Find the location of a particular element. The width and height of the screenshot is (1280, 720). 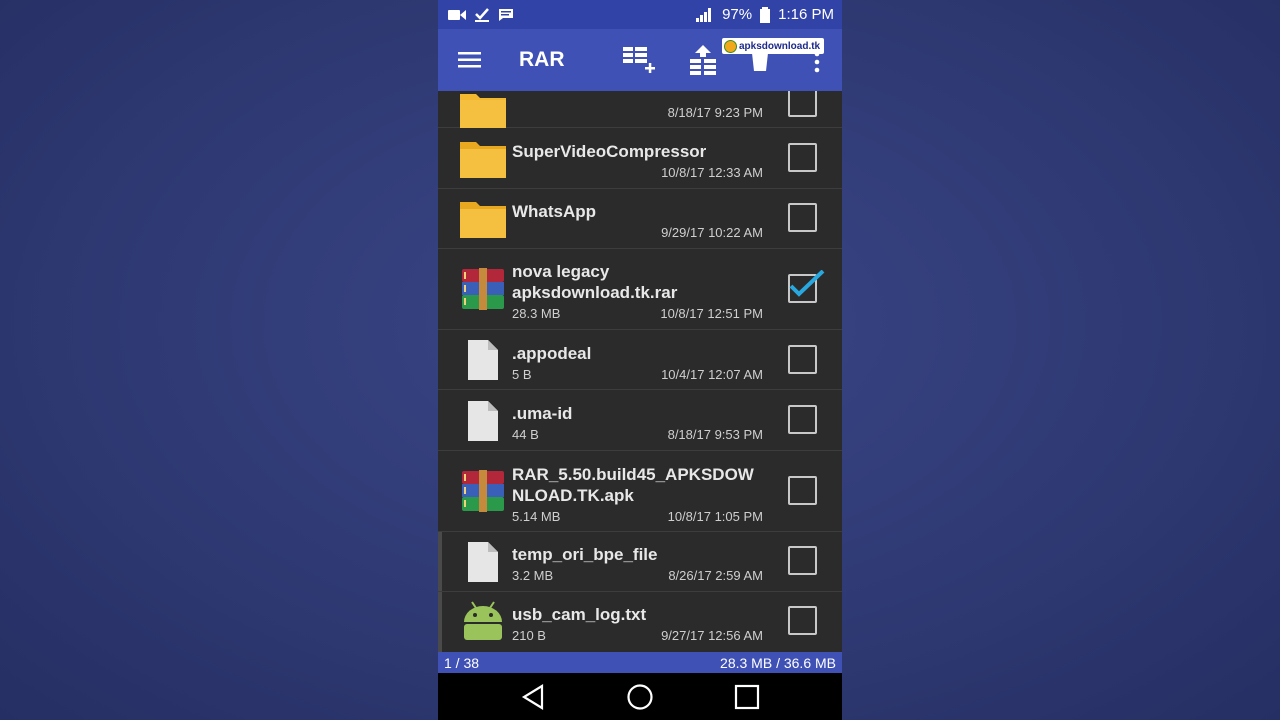

navigation-bar is located at coordinates (640, 696).